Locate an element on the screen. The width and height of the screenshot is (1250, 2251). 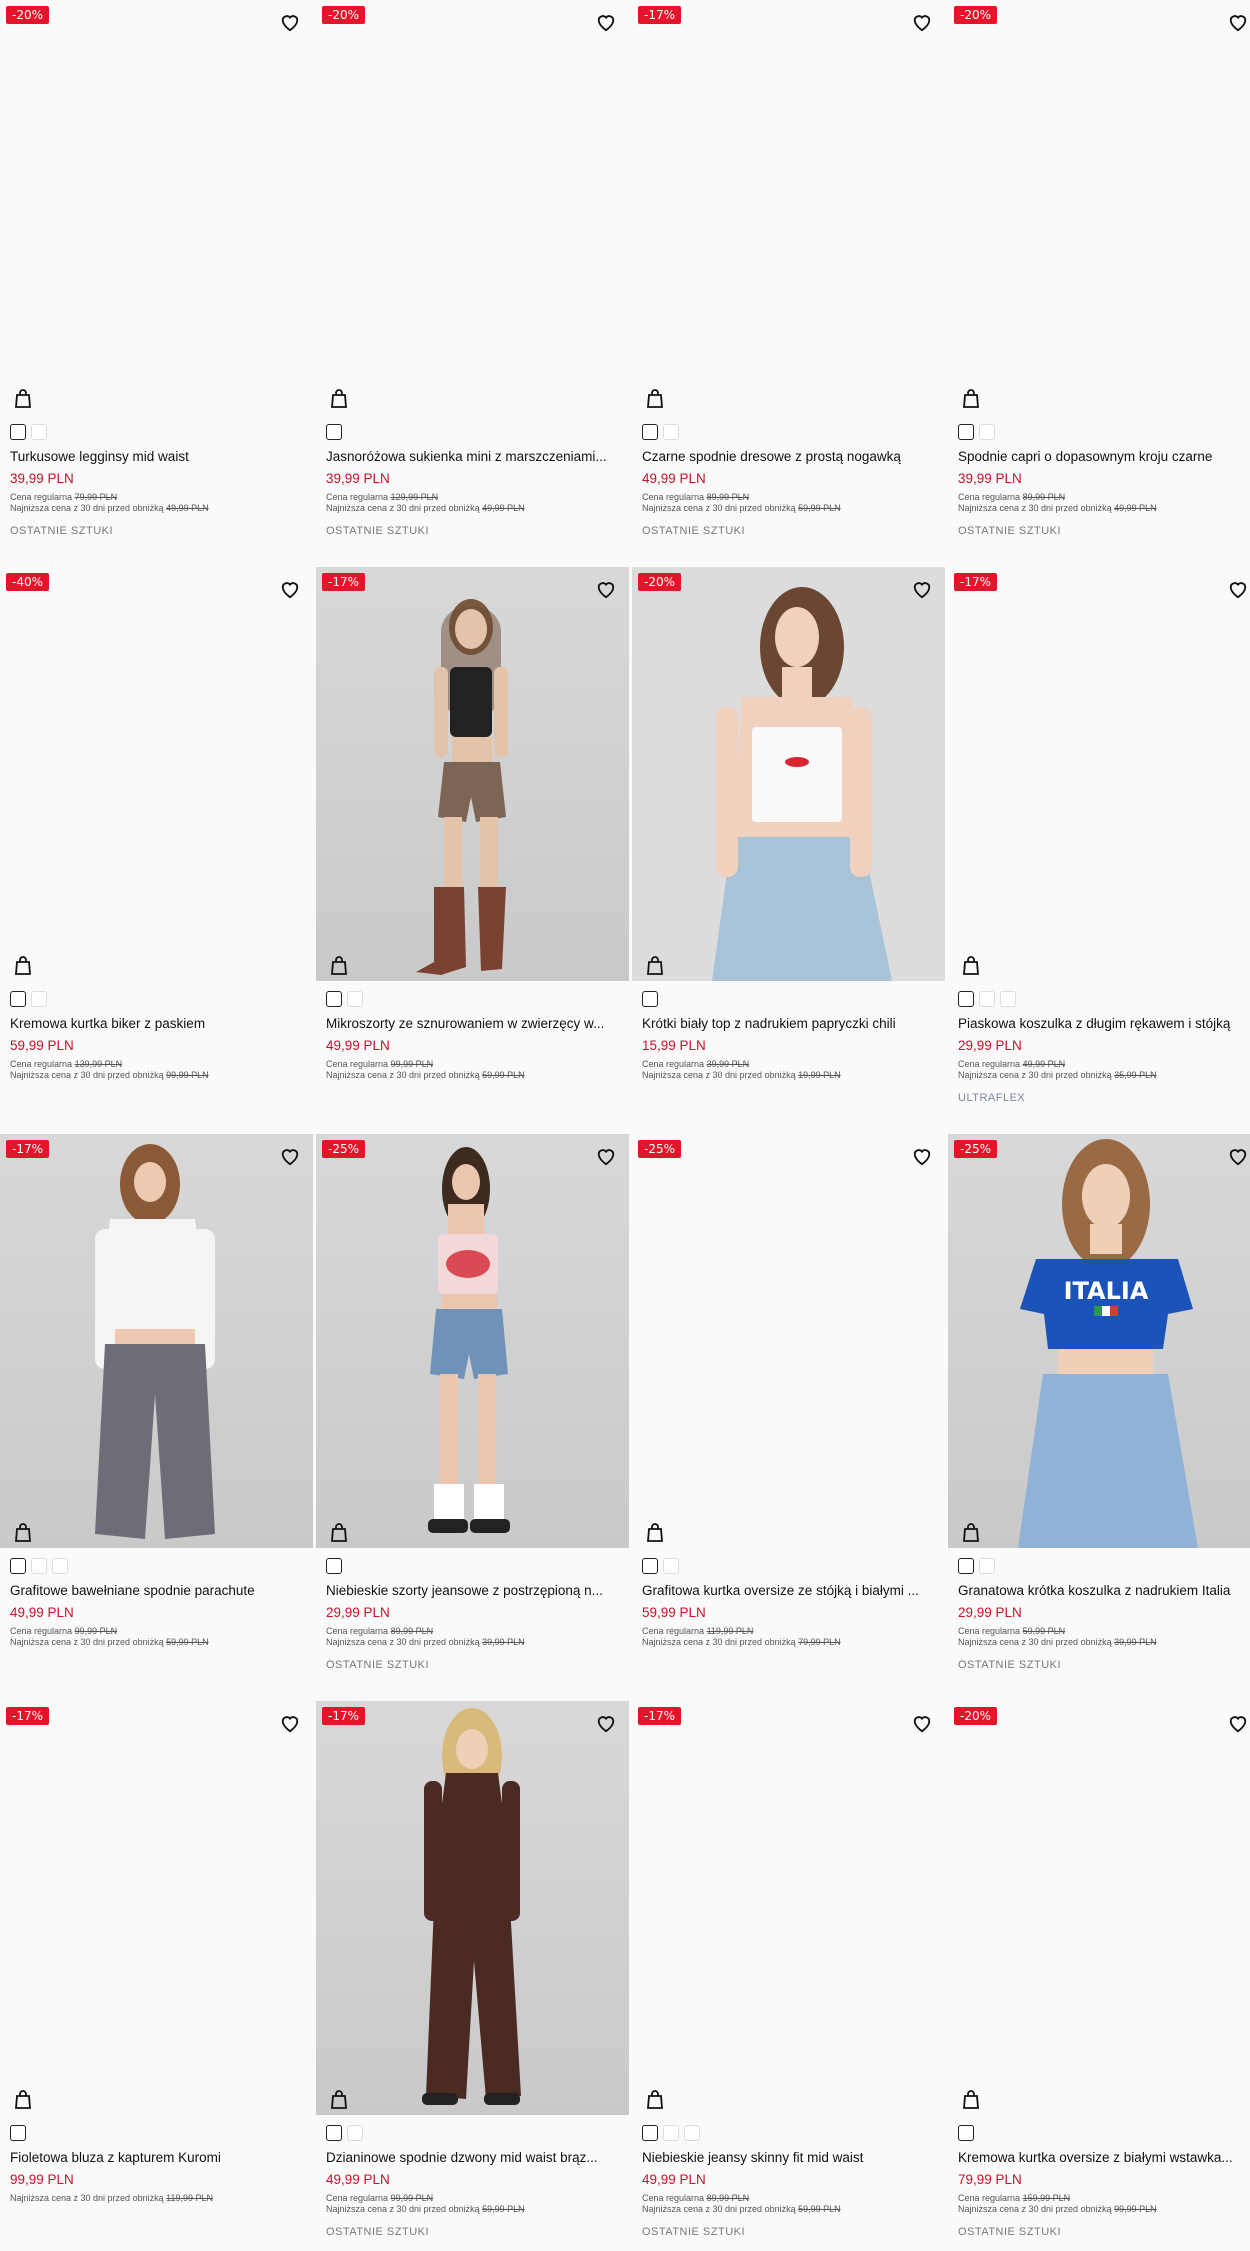
product-name: Niebieskie jeansy skinny fit mid waist is located at coordinates (791, 2157).